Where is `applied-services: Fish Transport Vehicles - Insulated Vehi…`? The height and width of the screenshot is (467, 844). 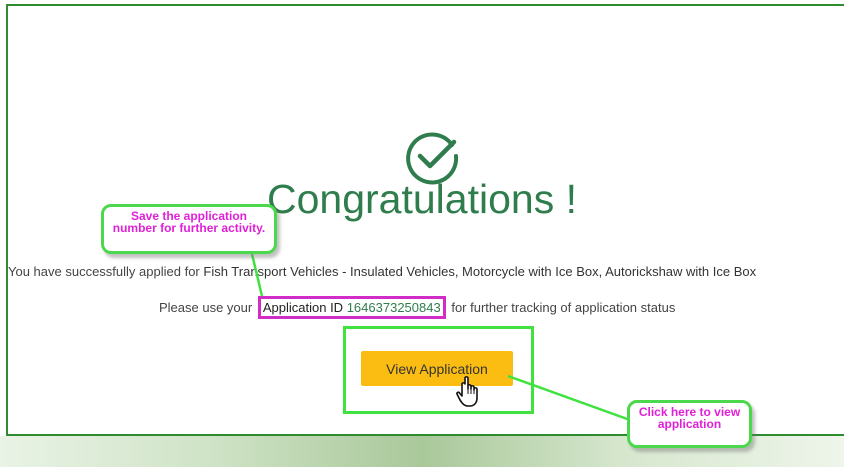 applied-services: Fish Transport Vehicles - Insulated Vehi… is located at coordinates (480, 271).